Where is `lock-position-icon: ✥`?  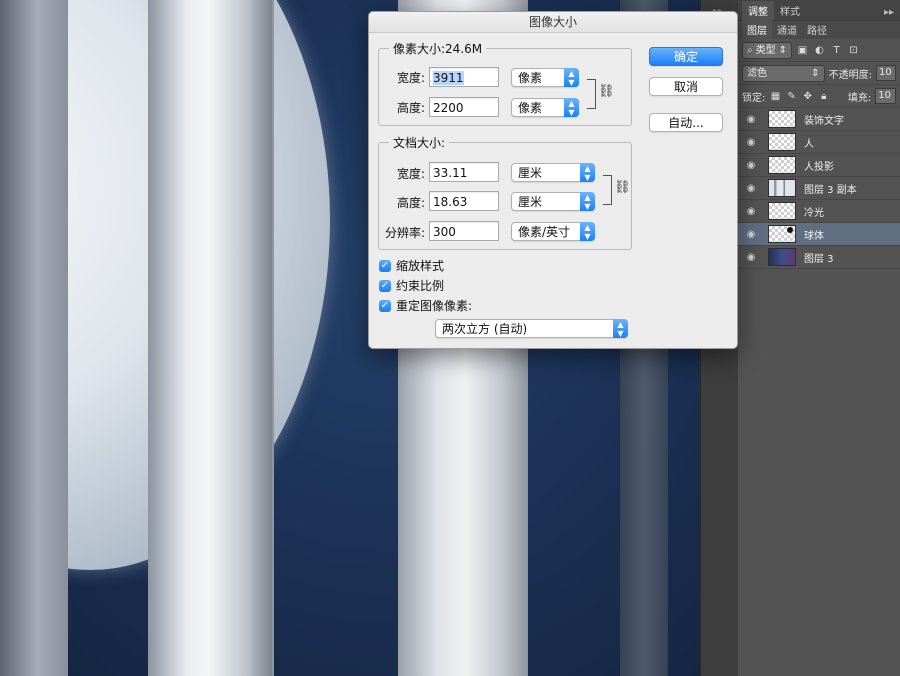
lock-position-icon: ✥ is located at coordinates (808, 96).